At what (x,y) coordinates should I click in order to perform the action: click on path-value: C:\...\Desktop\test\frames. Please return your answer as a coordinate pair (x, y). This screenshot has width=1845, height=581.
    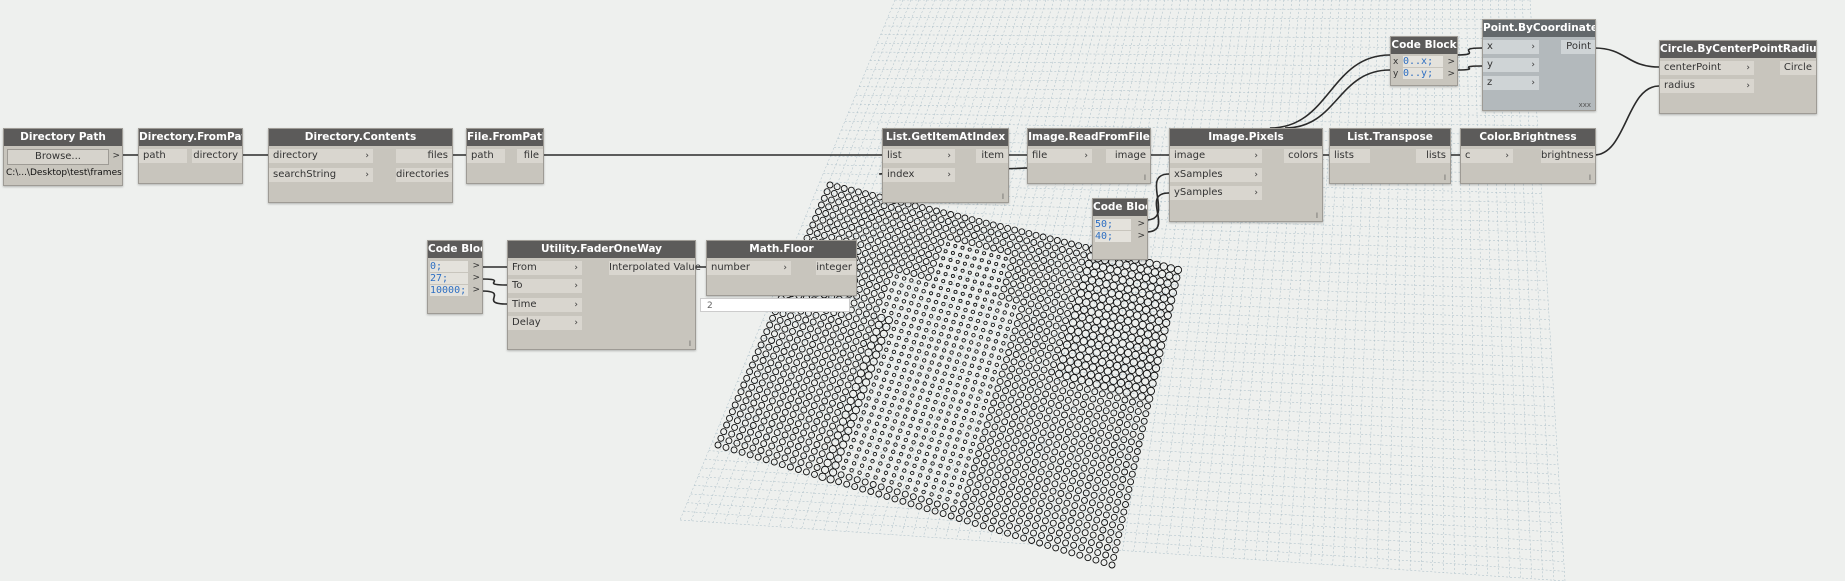
    Looking at the image, I should click on (64, 173).